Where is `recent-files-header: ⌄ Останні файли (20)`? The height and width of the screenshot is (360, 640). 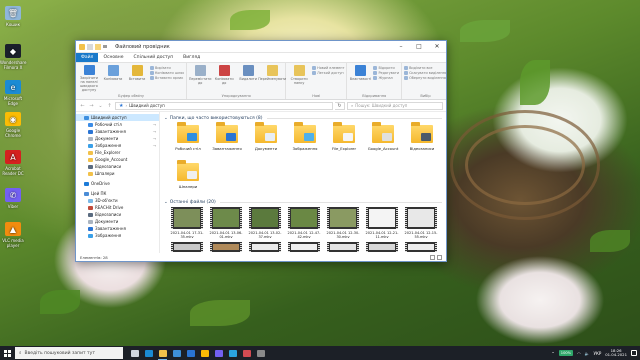 recent-files-header: ⌄ Останні файли (20) is located at coordinates (303, 202).